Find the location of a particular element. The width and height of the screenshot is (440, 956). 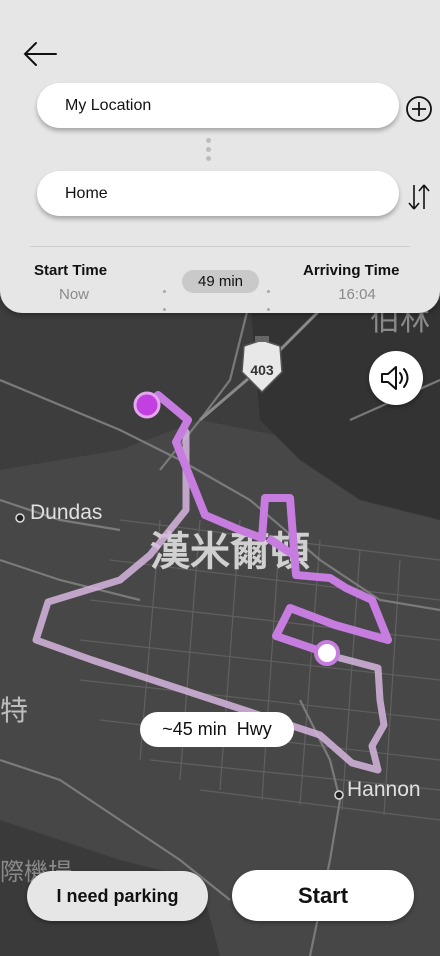

duration-dots-left is located at coordinates (170, 295).